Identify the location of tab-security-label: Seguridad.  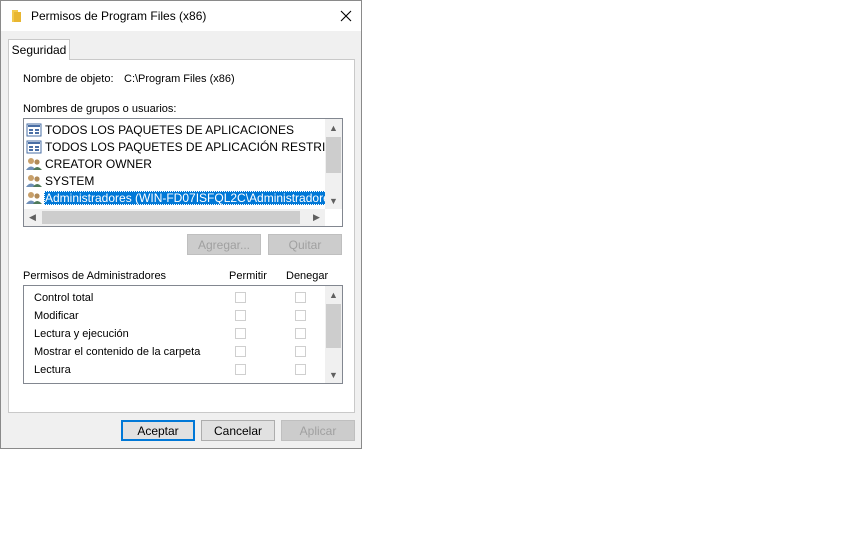
(39, 50).